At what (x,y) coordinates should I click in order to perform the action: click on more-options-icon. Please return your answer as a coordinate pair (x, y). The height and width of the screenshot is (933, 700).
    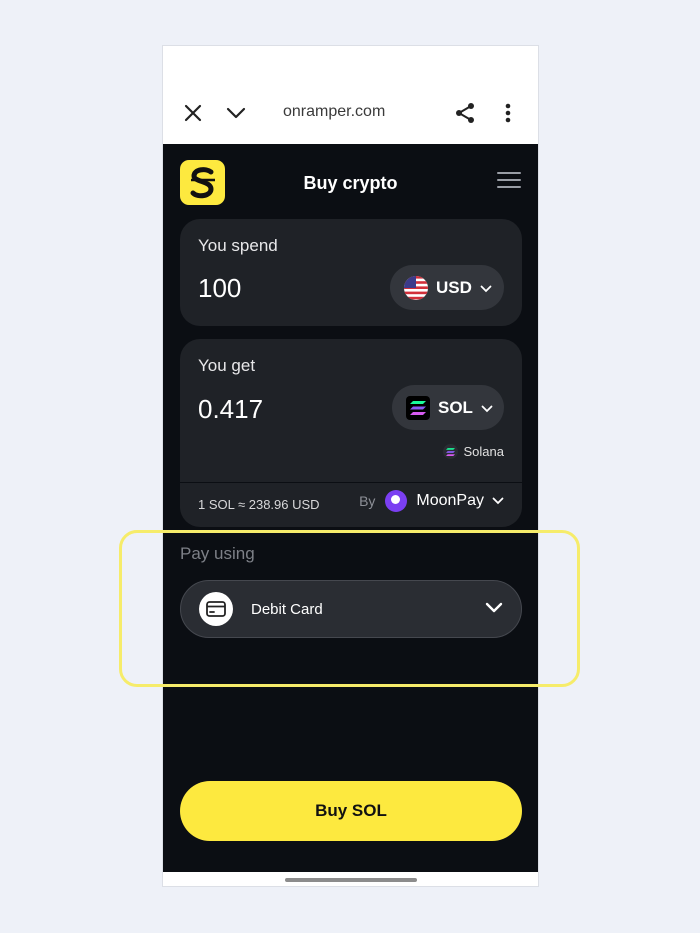
    Looking at the image, I should click on (508, 113).